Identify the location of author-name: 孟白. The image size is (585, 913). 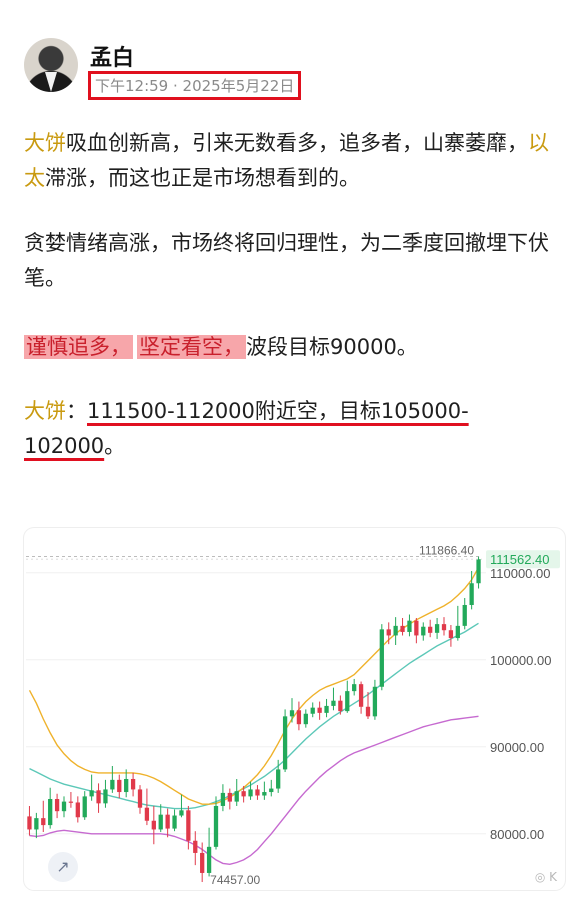
(112, 56).